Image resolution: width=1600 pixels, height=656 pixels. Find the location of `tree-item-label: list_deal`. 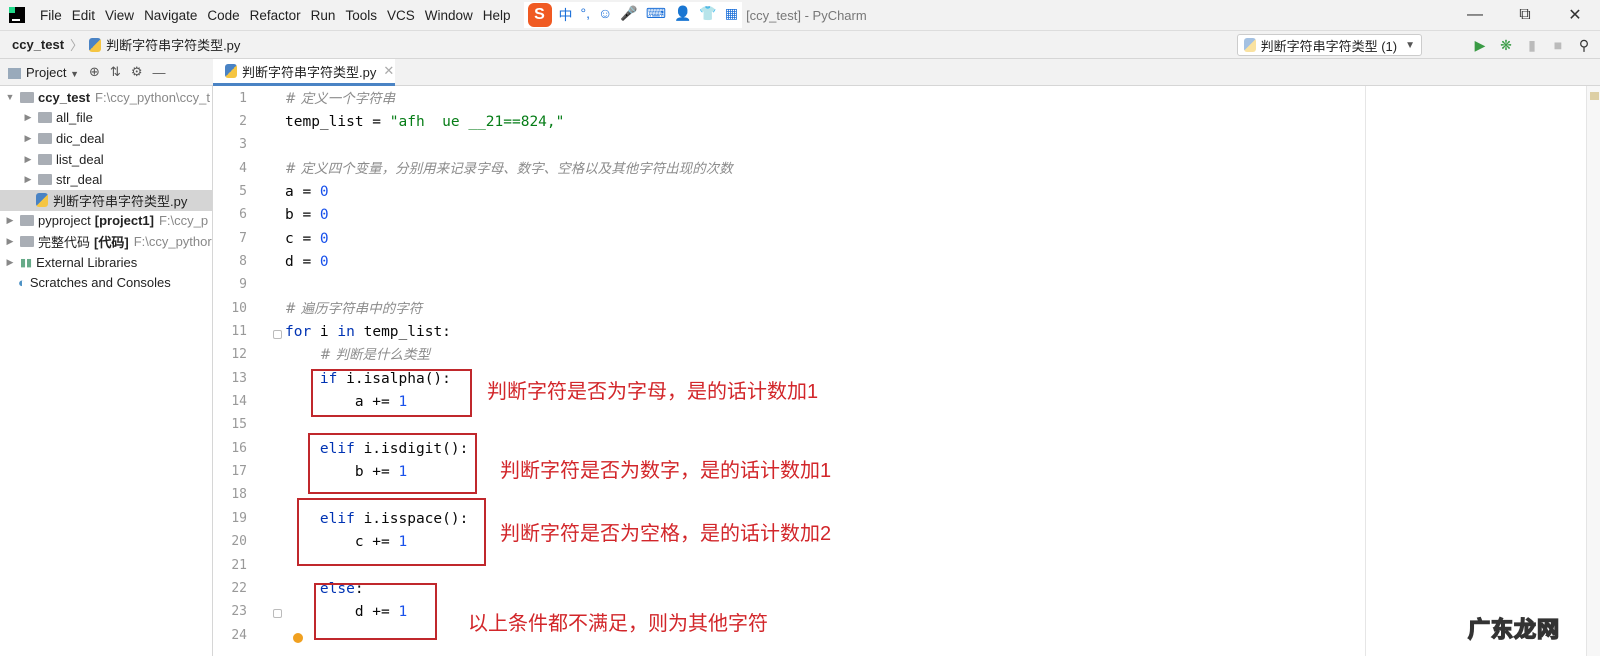

tree-item-label: list_deal is located at coordinates (80, 159).